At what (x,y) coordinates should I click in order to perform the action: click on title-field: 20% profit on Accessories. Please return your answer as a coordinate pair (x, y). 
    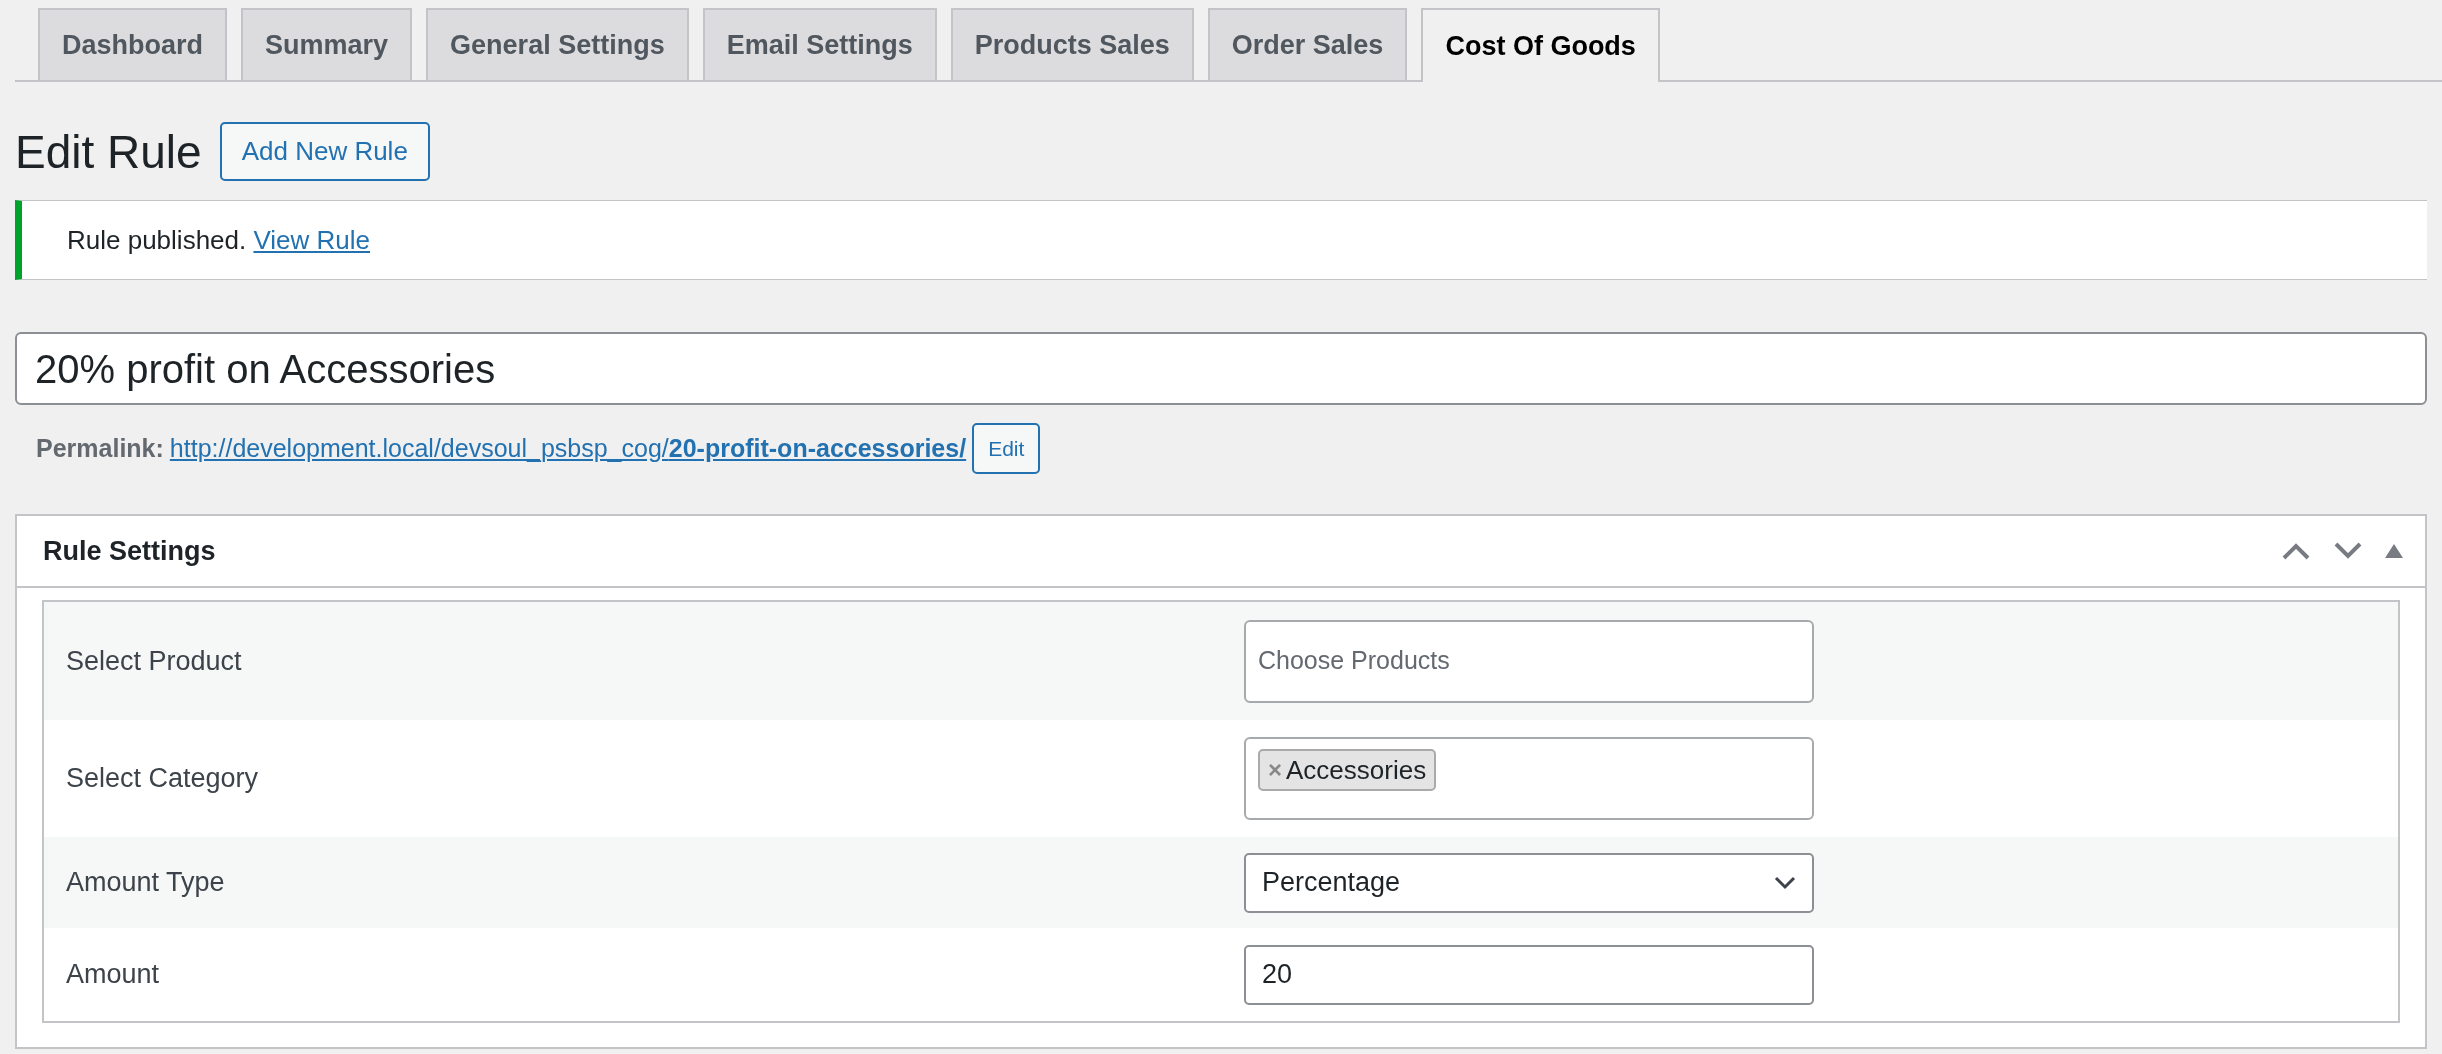
    Looking at the image, I should click on (1221, 368).